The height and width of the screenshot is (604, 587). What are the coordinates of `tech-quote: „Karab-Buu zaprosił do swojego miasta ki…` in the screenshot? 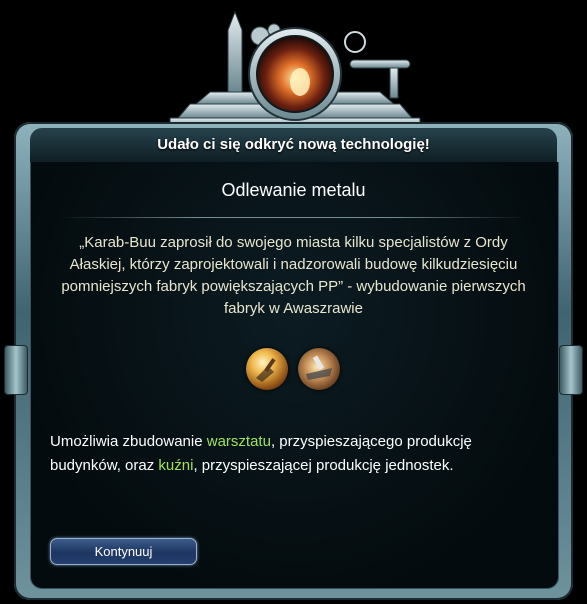 It's located at (293, 275).